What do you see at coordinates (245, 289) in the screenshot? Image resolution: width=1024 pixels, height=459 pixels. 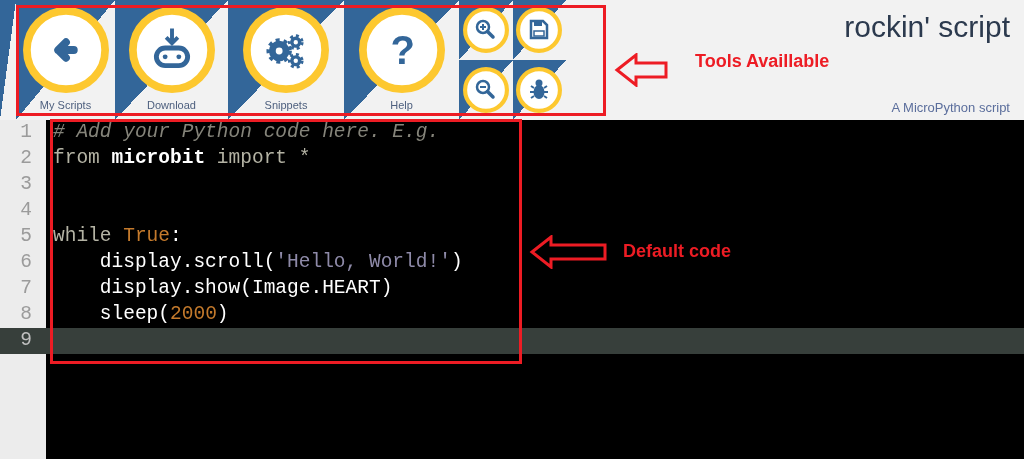 I see `code-line: display.show(Image.HEART)` at bounding box center [245, 289].